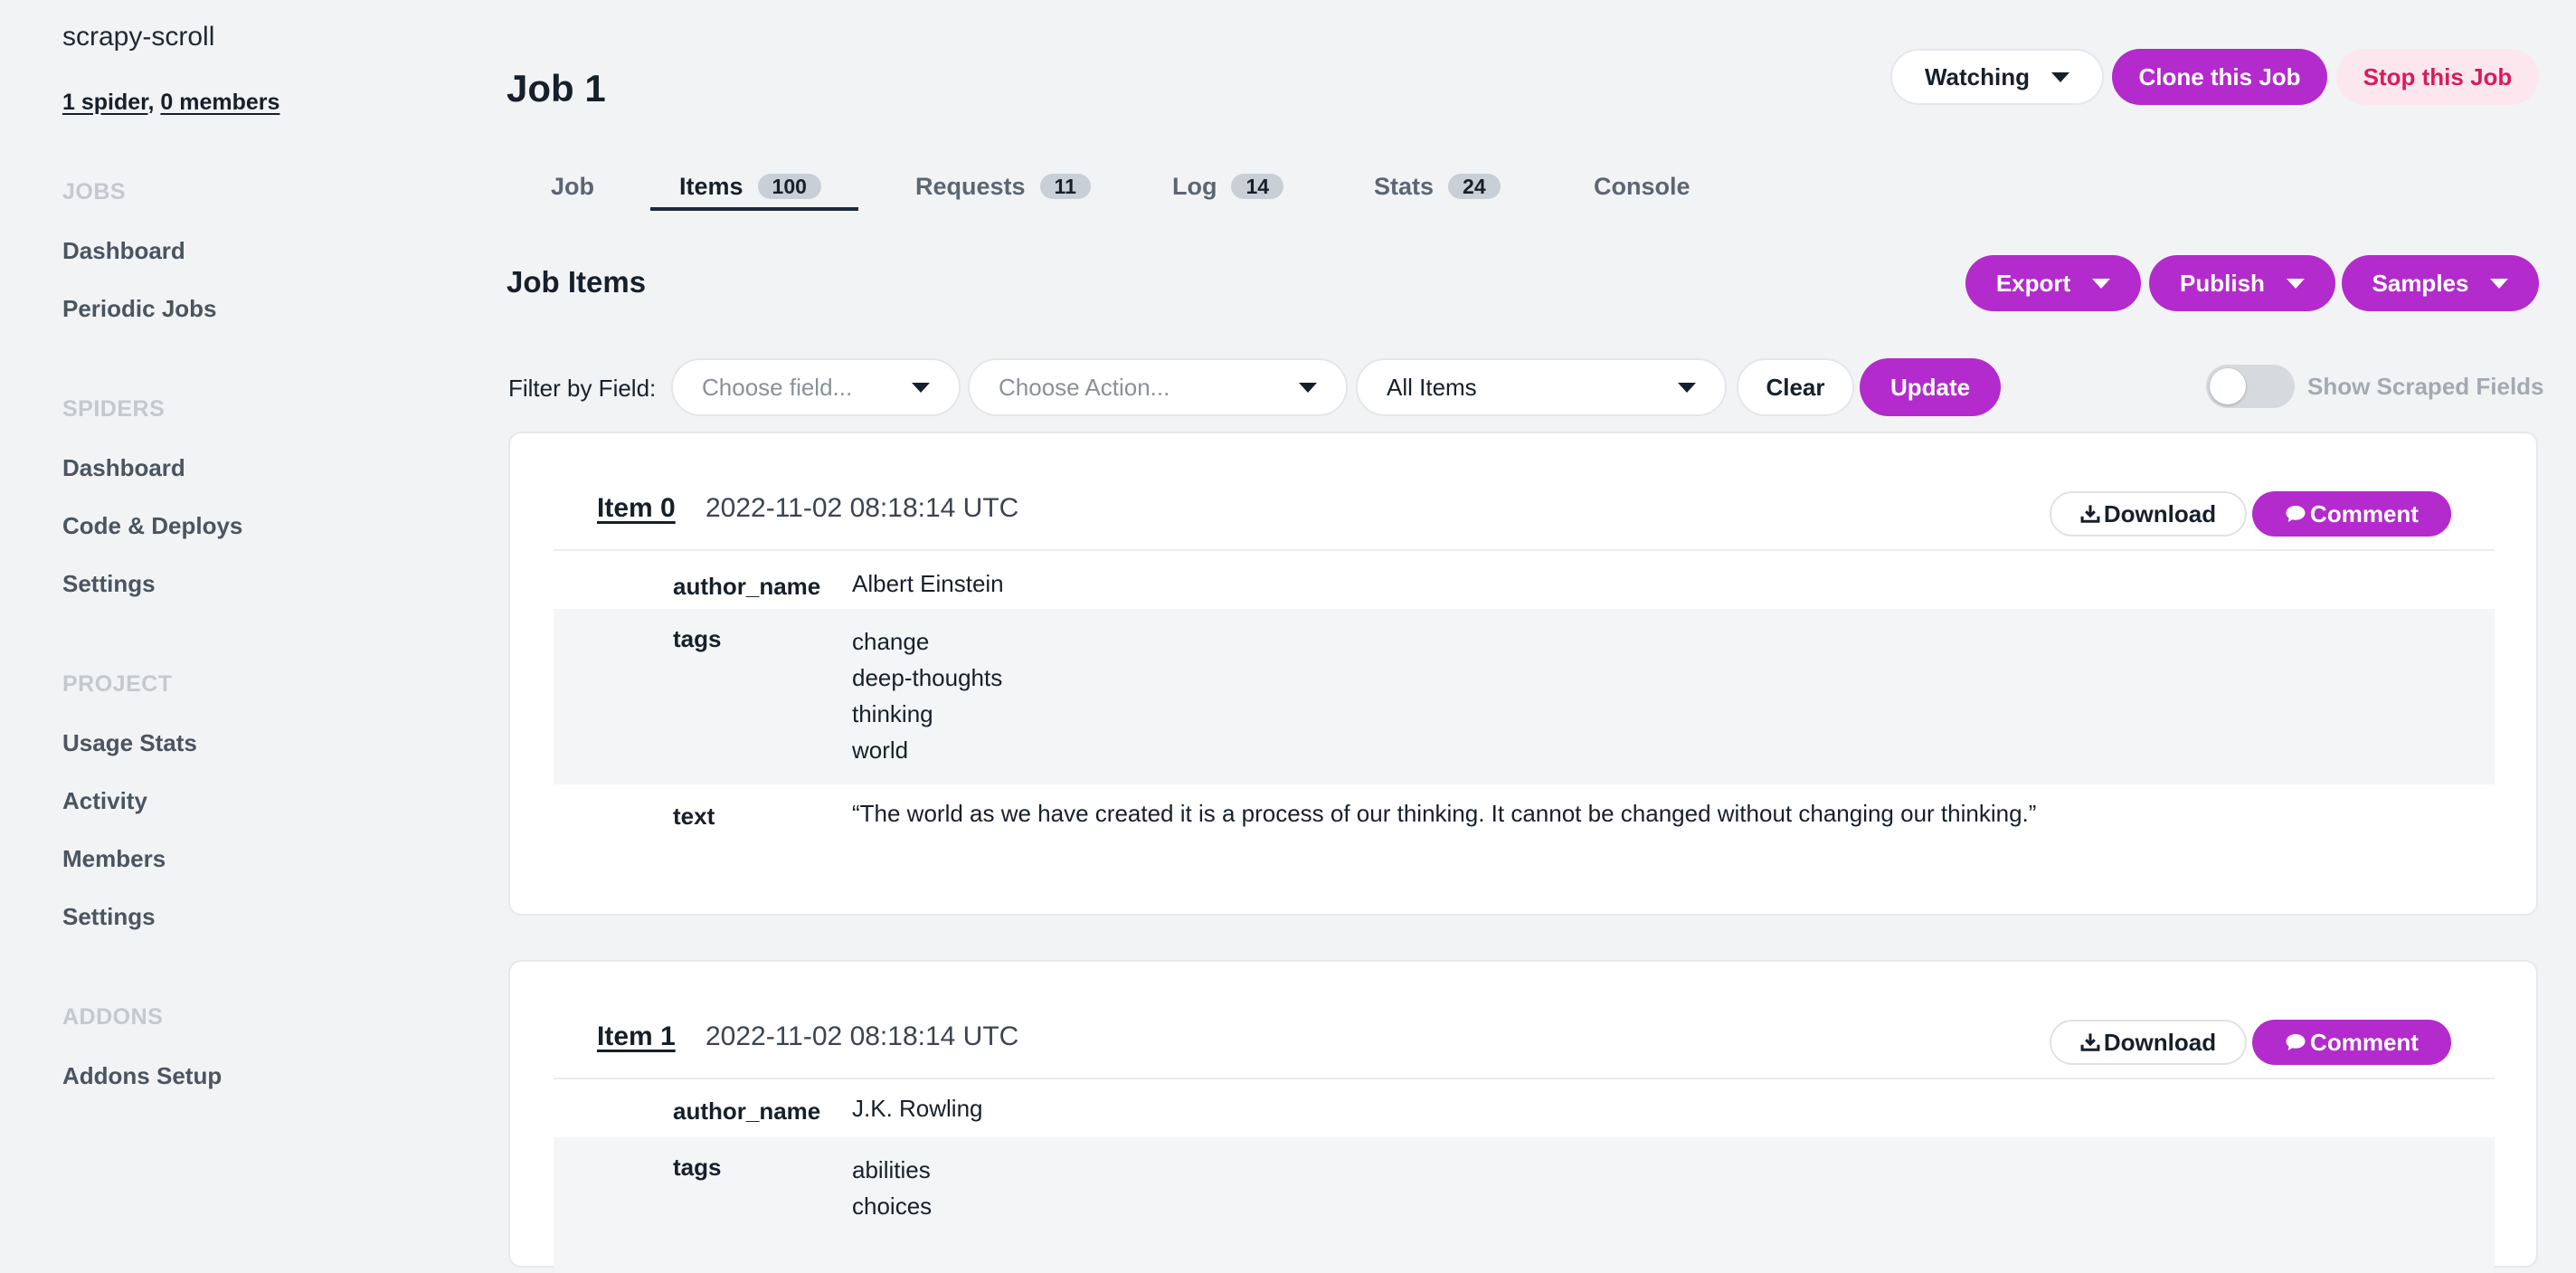 The image size is (2576, 1273). I want to click on tab-label: Items, so click(711, 186).